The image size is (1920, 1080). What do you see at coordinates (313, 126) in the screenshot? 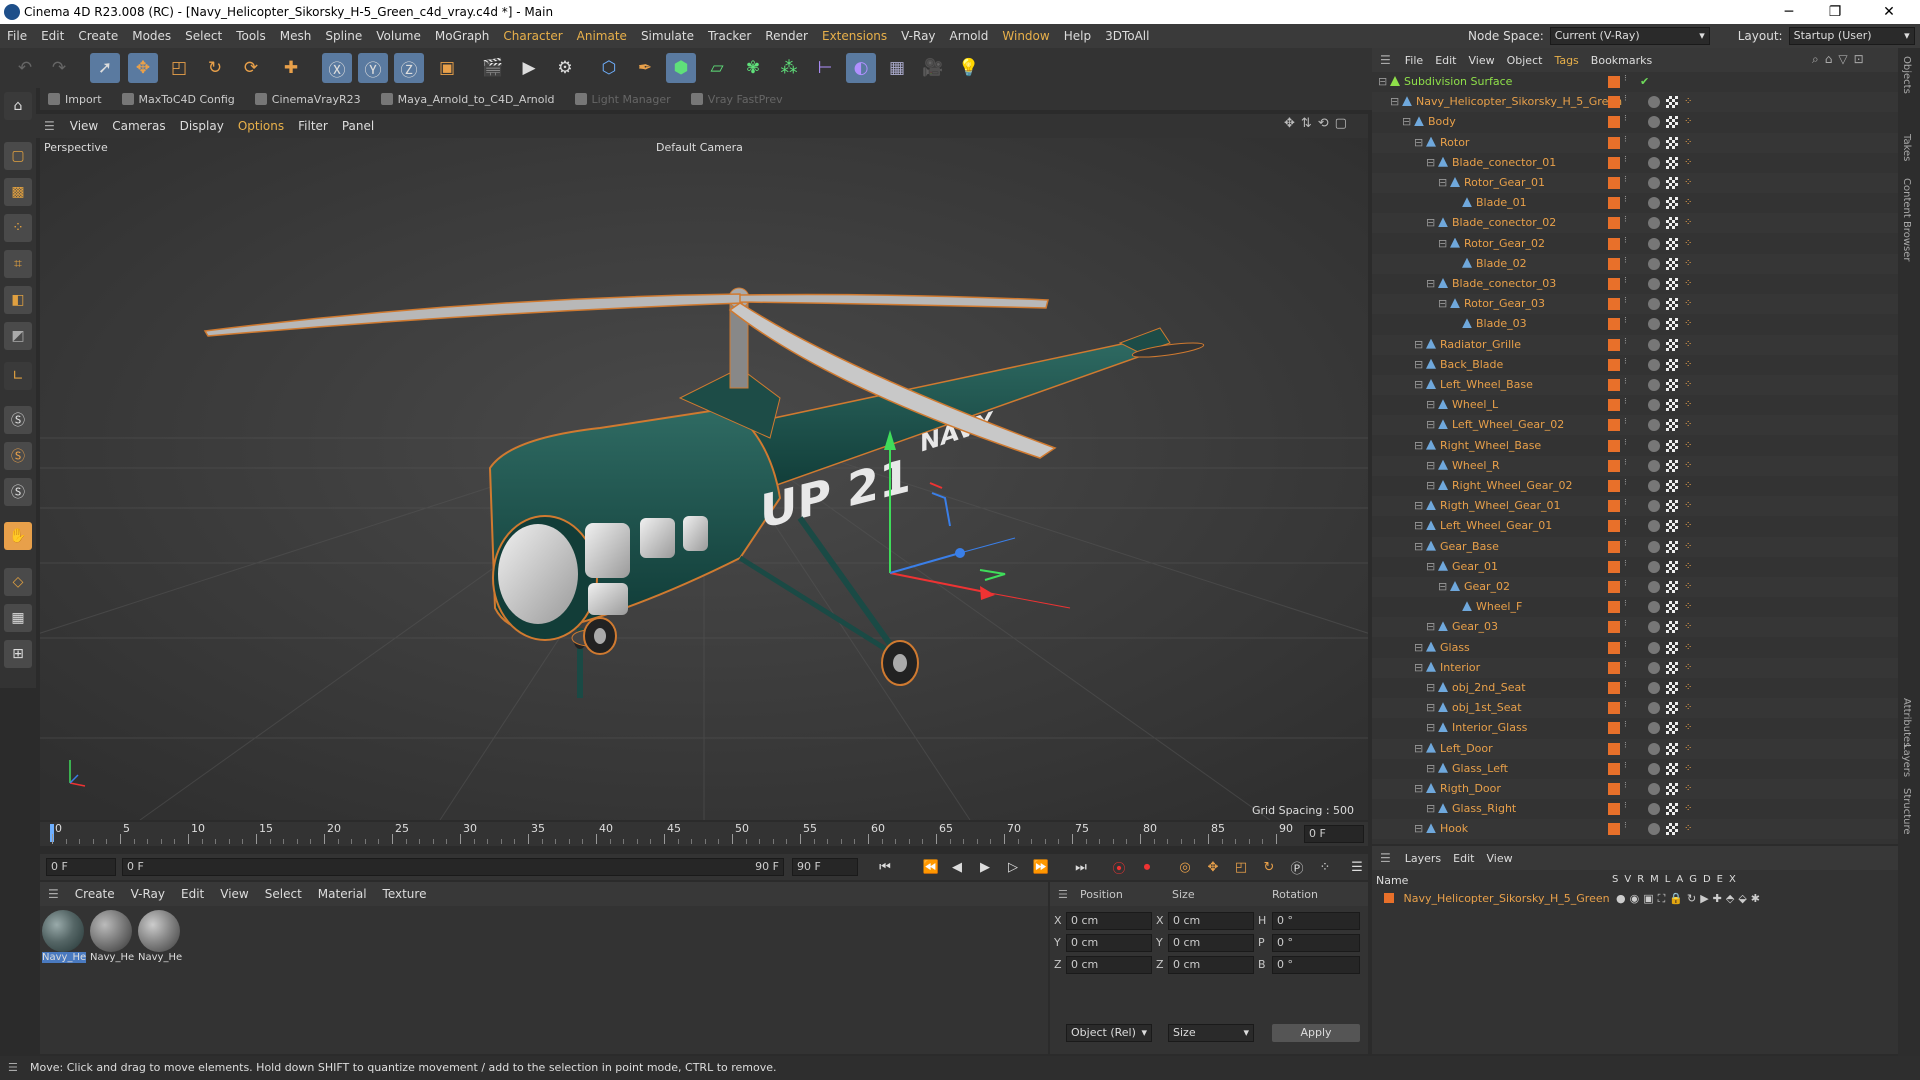
I see `viewport-menu-filter: Filter` at bounding box center [313, 126].